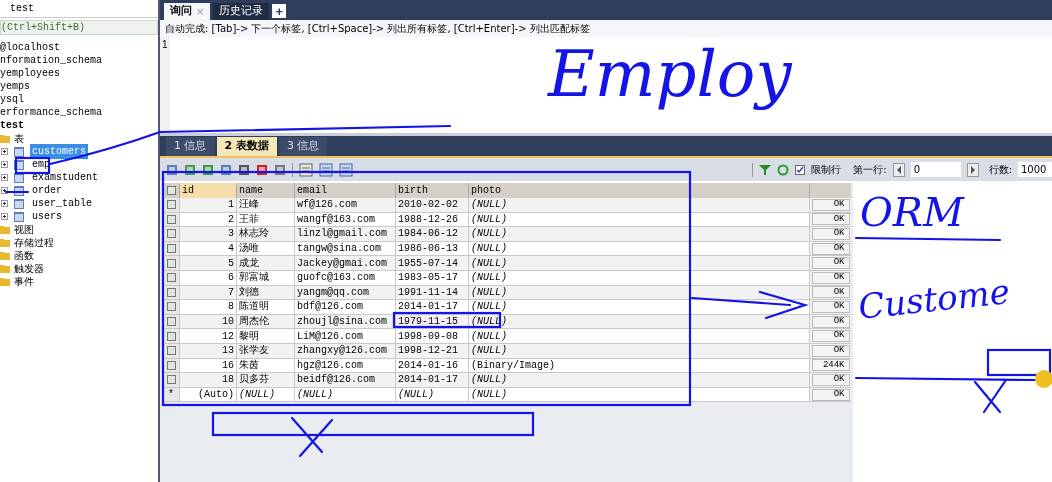 The width and height of the screenshot is (1052, 482). I want to click on table-tree-item: examstudent, so click(65, 177).